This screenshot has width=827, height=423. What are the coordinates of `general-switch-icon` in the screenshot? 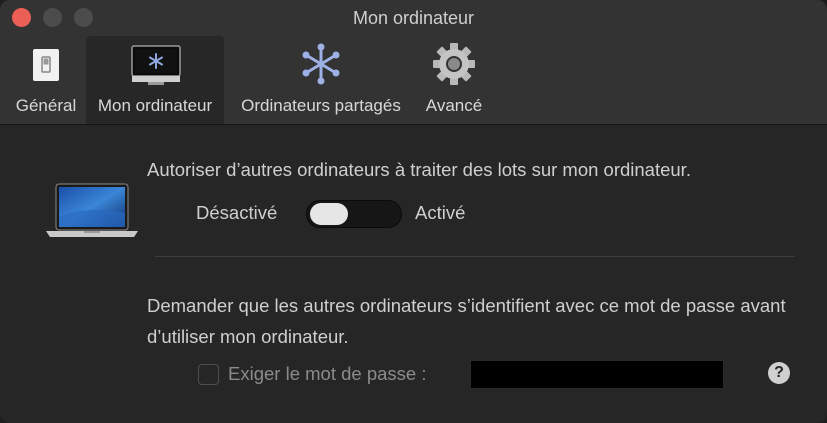 It's located at (46, 64).